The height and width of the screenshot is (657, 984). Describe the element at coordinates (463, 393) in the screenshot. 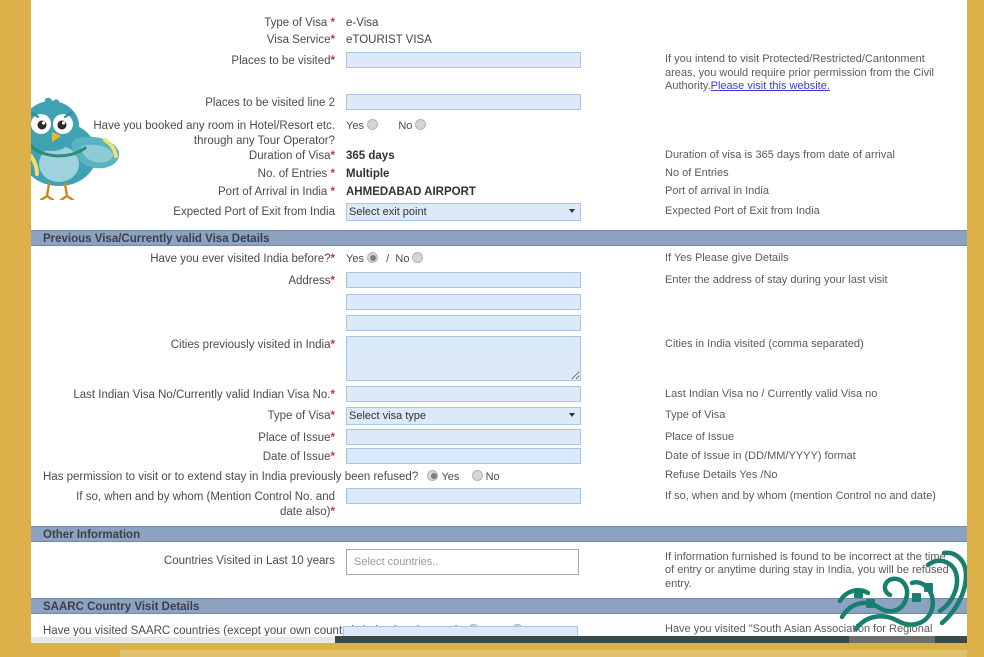

I see `last-indian-visa-no-input` at that location.